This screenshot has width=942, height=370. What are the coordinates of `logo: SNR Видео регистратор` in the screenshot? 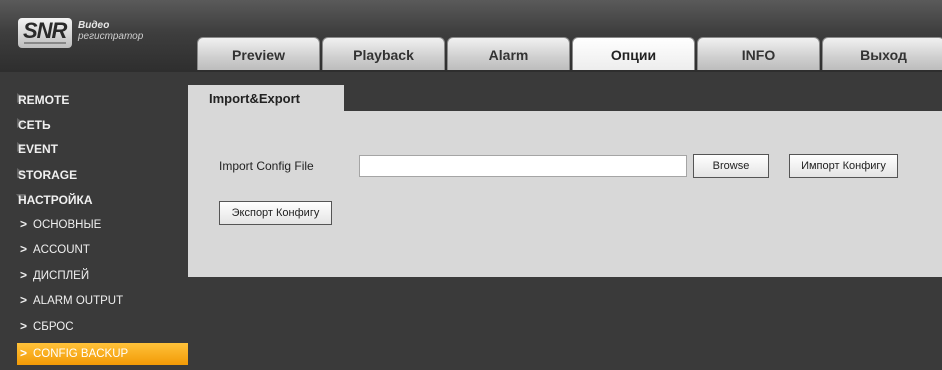 It's located at (104, 33).